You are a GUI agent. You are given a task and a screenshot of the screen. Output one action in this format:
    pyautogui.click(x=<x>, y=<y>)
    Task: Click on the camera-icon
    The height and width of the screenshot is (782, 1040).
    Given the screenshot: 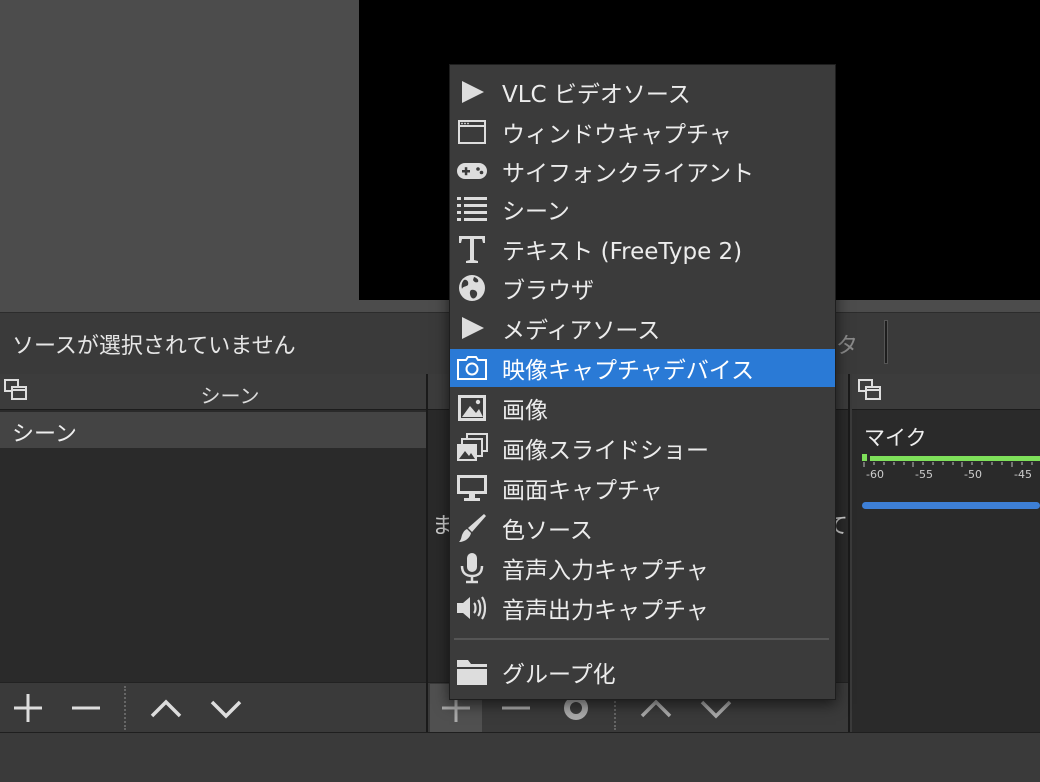 What is the action you would take?
    pyautogui.click(x=472, y=368)
    